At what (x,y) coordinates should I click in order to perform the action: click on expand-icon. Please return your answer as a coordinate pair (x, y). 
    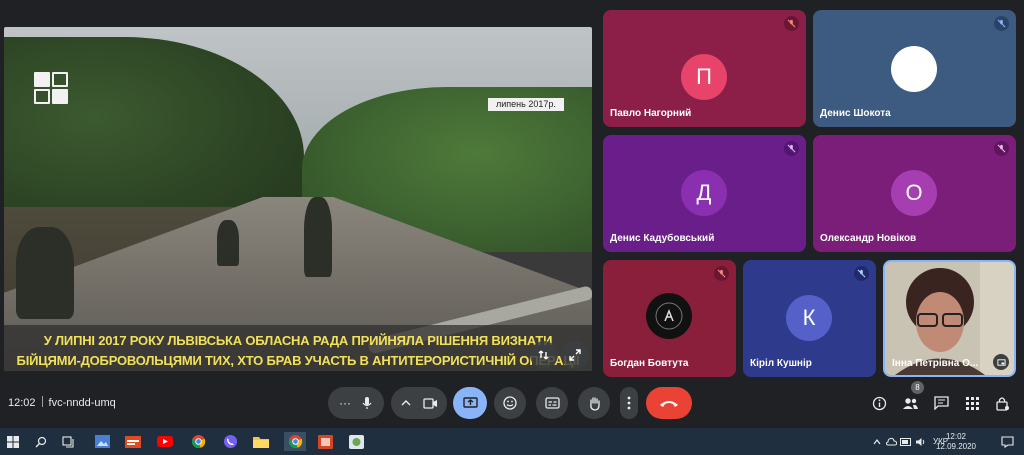
    Looking at the image, I should click on (575, 355).